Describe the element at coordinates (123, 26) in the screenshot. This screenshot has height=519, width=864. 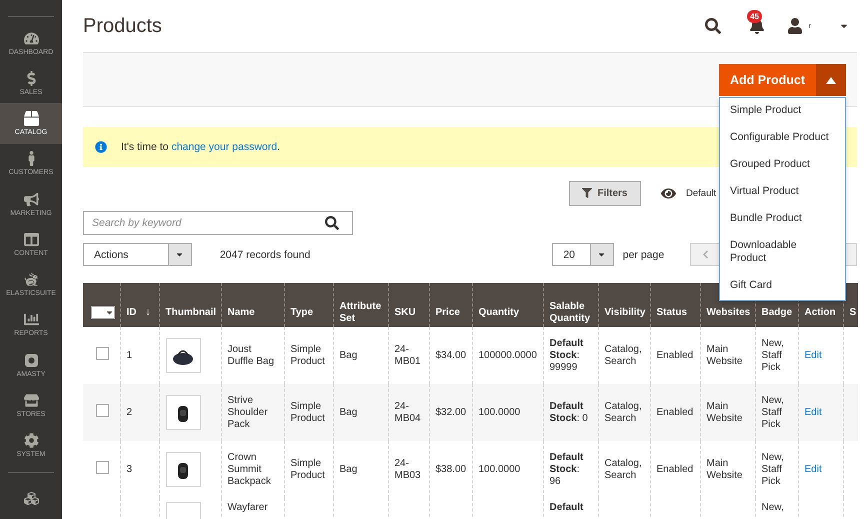
I see `page-title: Products` at that location.